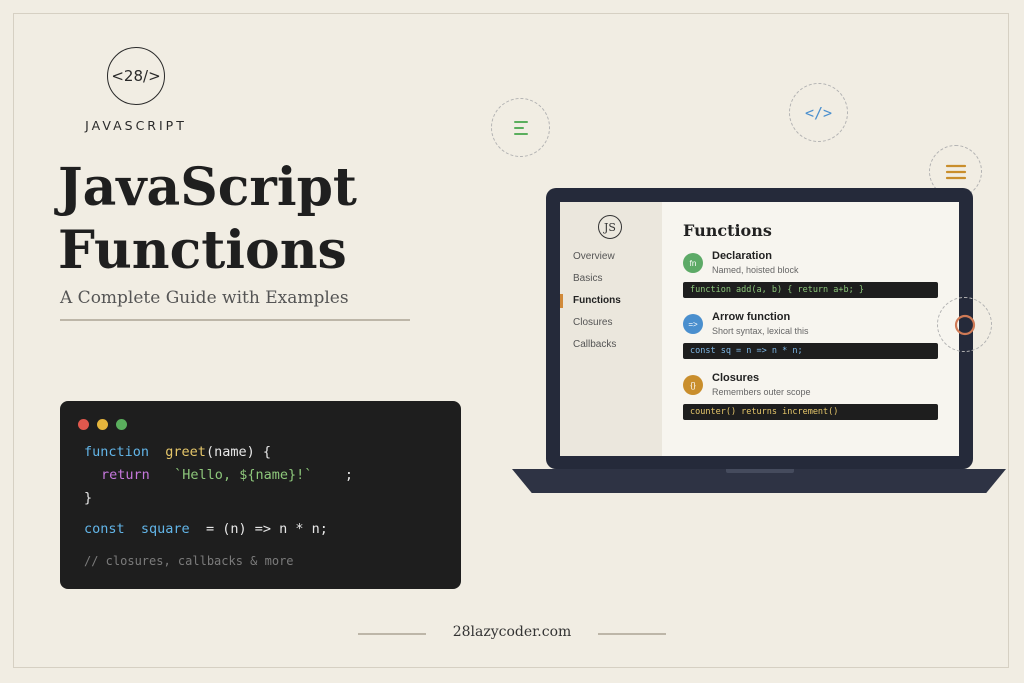 The image size is (1024, 683). Describe the element at coordinates (742, 256) in the screenshot. I see `section-heading: Declaration` at that location.